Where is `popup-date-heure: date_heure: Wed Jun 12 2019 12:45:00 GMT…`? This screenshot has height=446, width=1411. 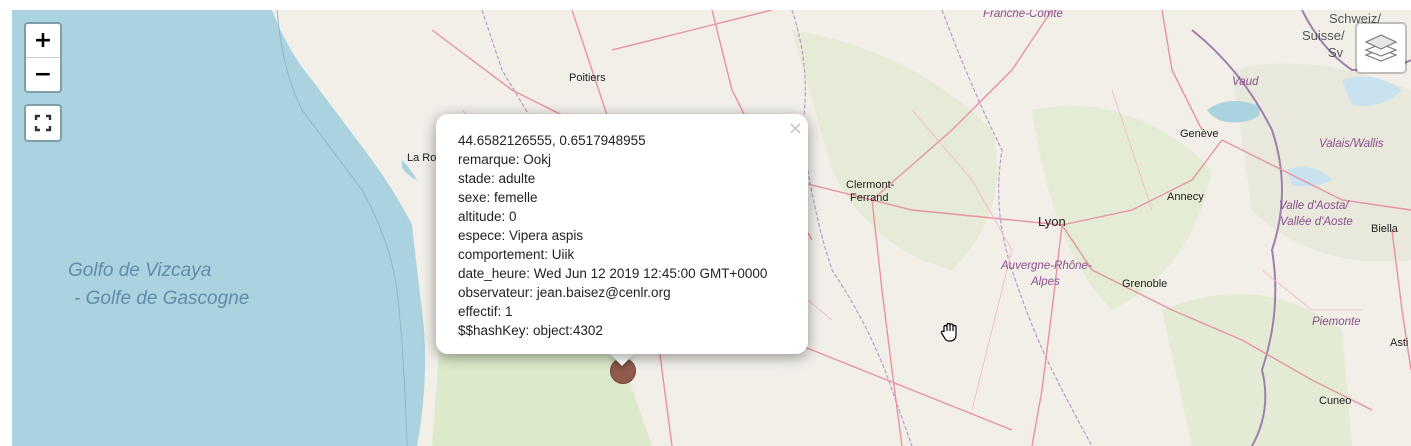
popup-date-heure: date_heure: Wed Jun 12 2019 12:45:00 GMT… is located at coordinates (613, 273).